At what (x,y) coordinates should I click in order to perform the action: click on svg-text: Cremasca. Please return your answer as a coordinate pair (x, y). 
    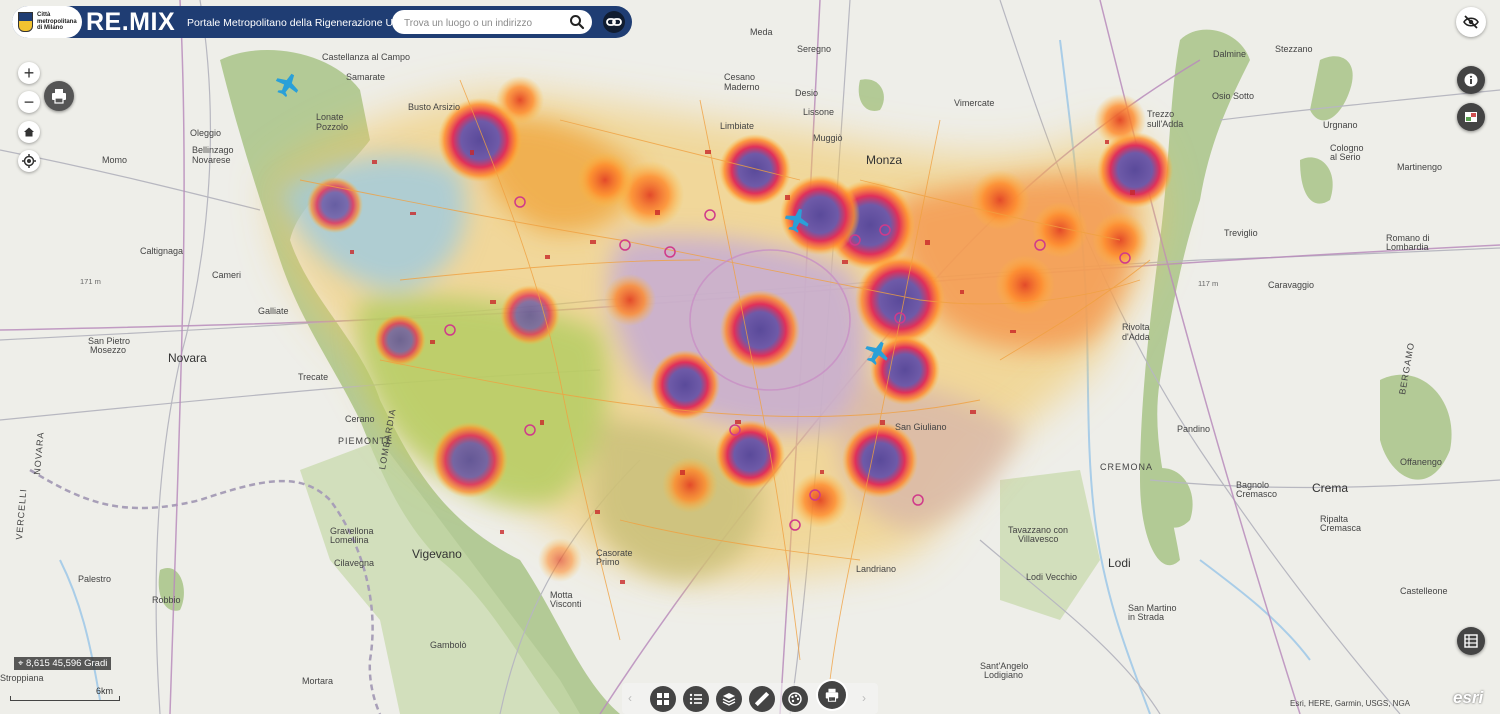
    Looking at the image, I should click on (1340, 528).